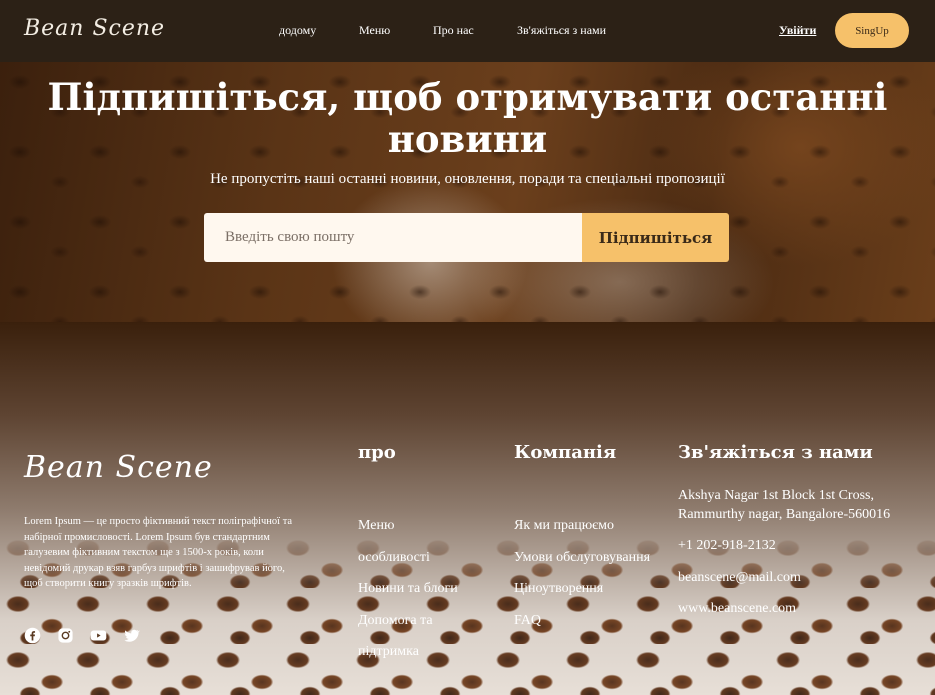 The width and height of the screenshot is (935, 695). I want to click on facebook-icon, so click(32, 635).